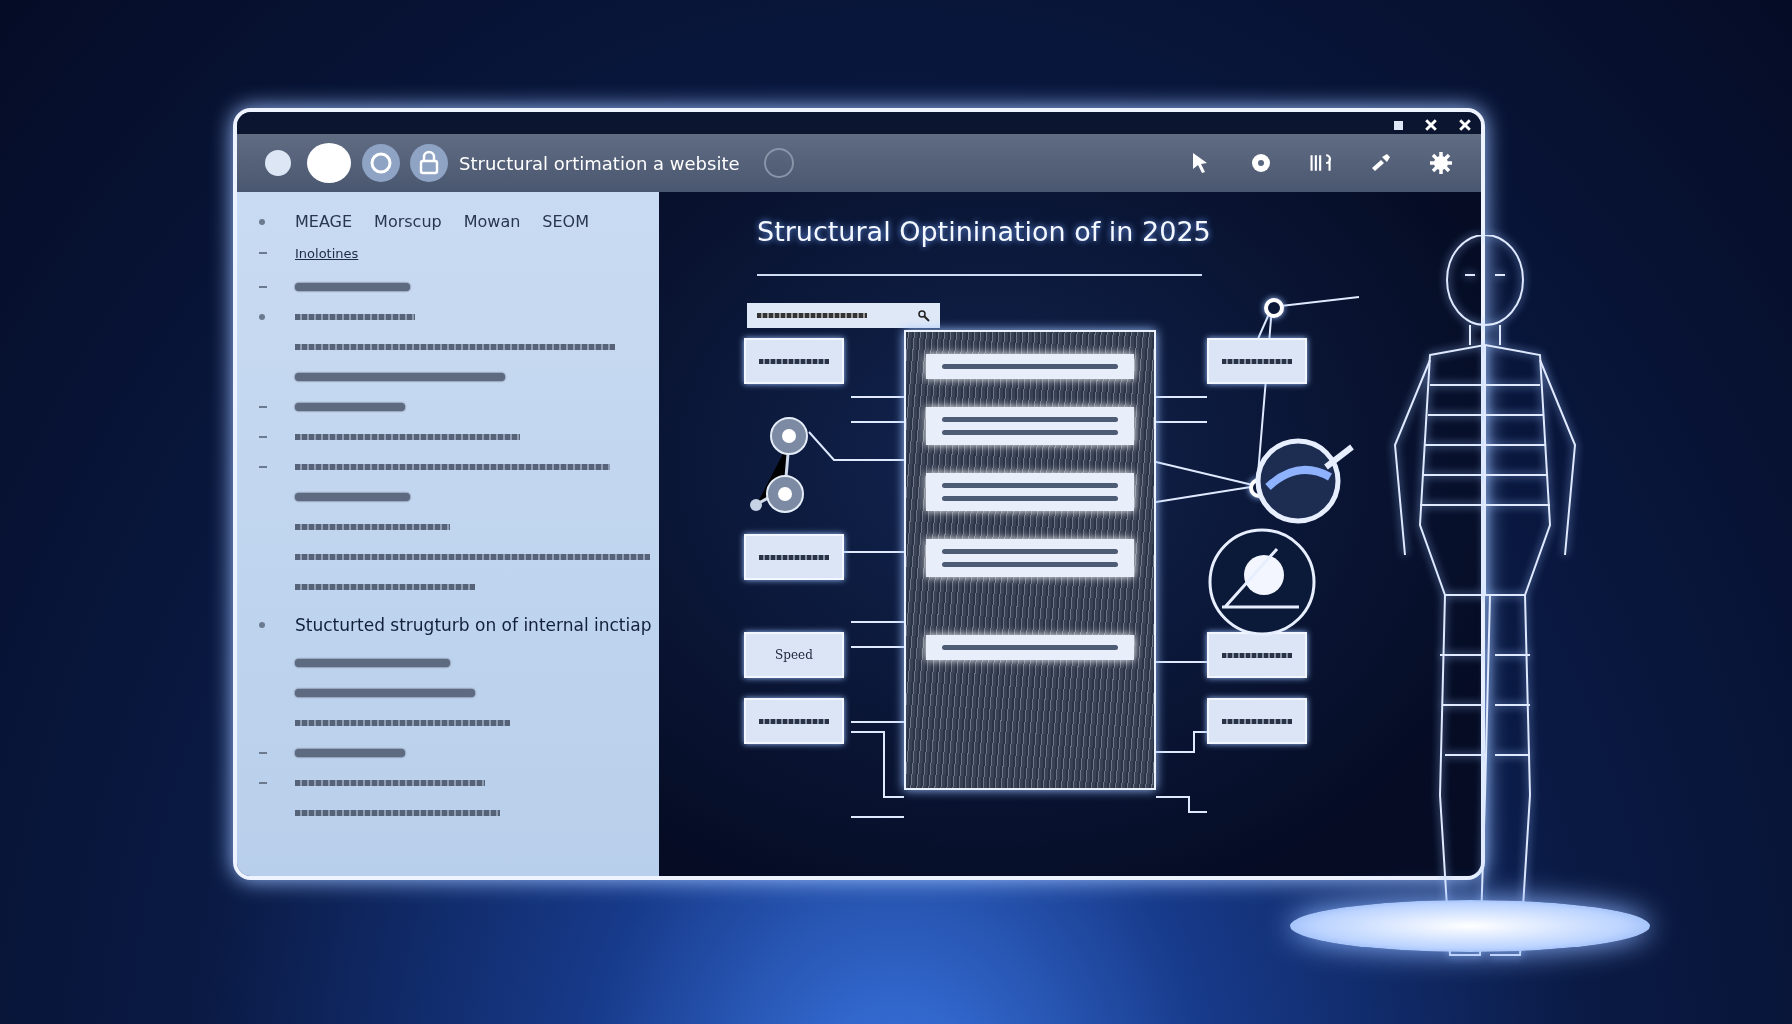 This screenshot has height=1024, width=1792. What do you see at coordinates (1398, 125) in the screenshot?
I see `maximize-icon` at bounding box center [1398, 125].